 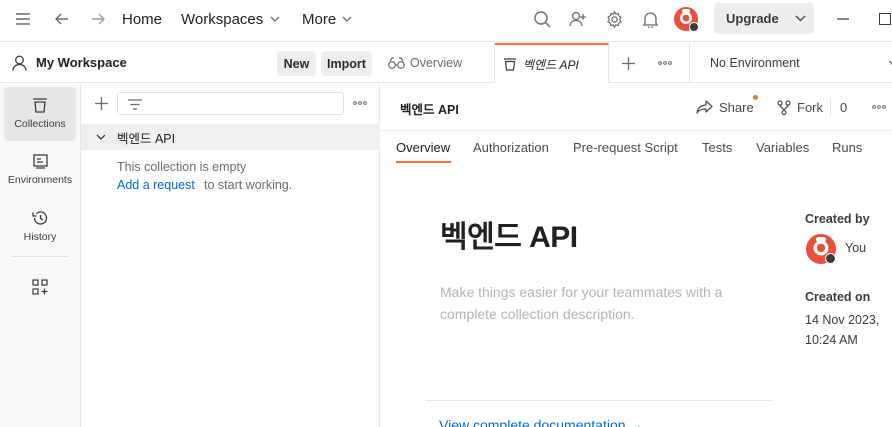 I want to click on empty-collection-suffix: to start working., so click(x=248, y=185).